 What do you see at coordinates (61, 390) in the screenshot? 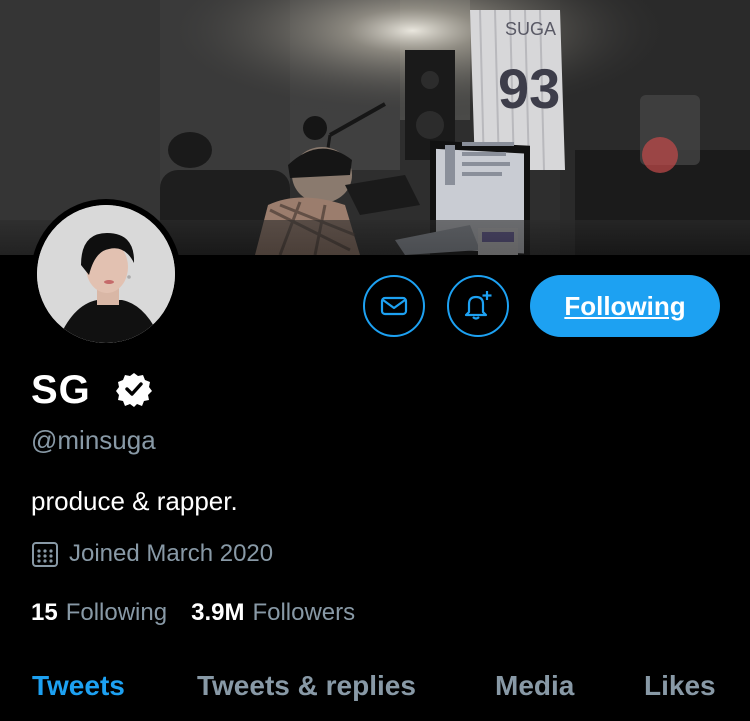
I see `display-name: SG` at bounding box center [61, 390].